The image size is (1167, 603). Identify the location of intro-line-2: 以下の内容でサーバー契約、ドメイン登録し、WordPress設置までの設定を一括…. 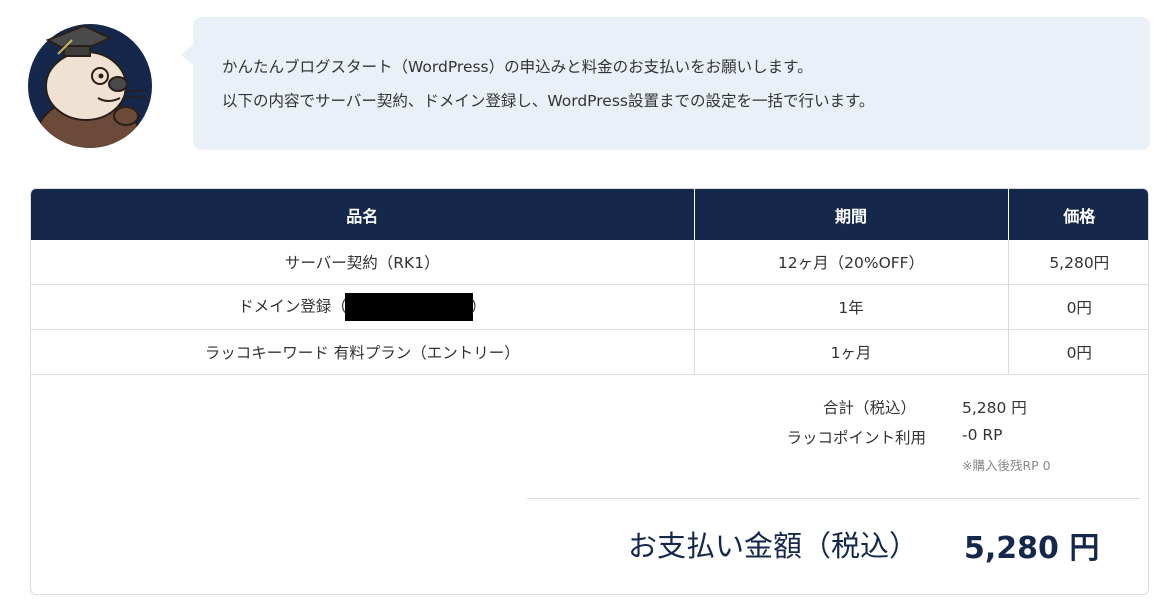
(548, 101).